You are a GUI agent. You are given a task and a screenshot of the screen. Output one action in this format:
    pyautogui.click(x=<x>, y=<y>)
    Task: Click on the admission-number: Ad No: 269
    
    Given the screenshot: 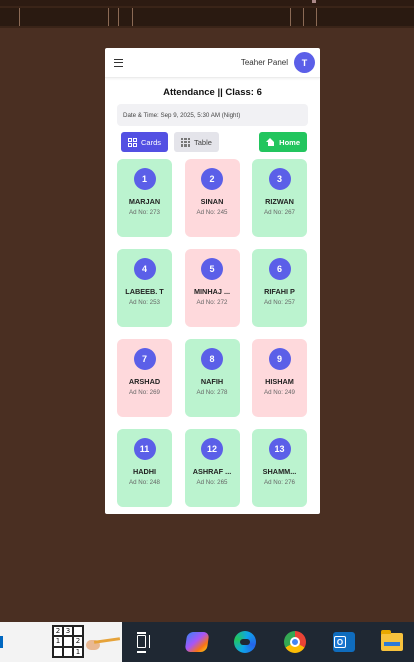 What is the action you would take?
    pyautogui.click(x=144, y=392)
    